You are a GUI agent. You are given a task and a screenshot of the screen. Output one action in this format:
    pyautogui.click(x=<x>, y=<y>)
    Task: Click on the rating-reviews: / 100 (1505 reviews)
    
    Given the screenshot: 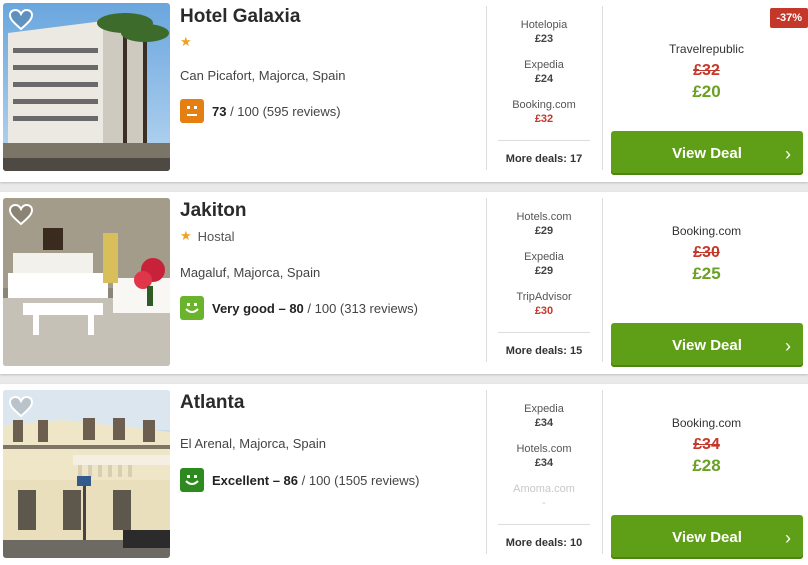 What is the action you would take?
    pyautogui.click(x=359, y=480)
    